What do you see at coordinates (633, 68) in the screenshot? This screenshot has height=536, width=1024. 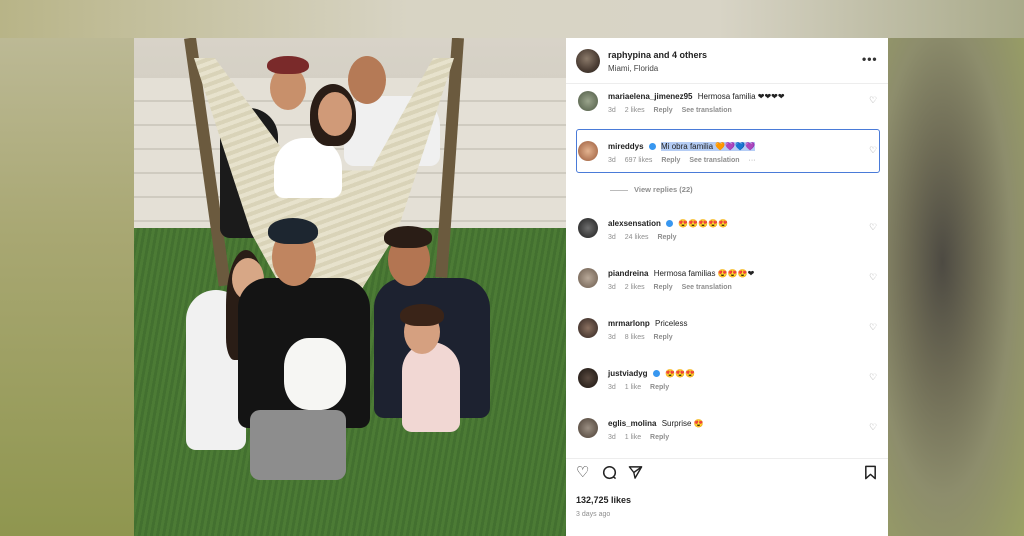 I see `post-location: Miami, Florida` at bounding box center [633, 68].